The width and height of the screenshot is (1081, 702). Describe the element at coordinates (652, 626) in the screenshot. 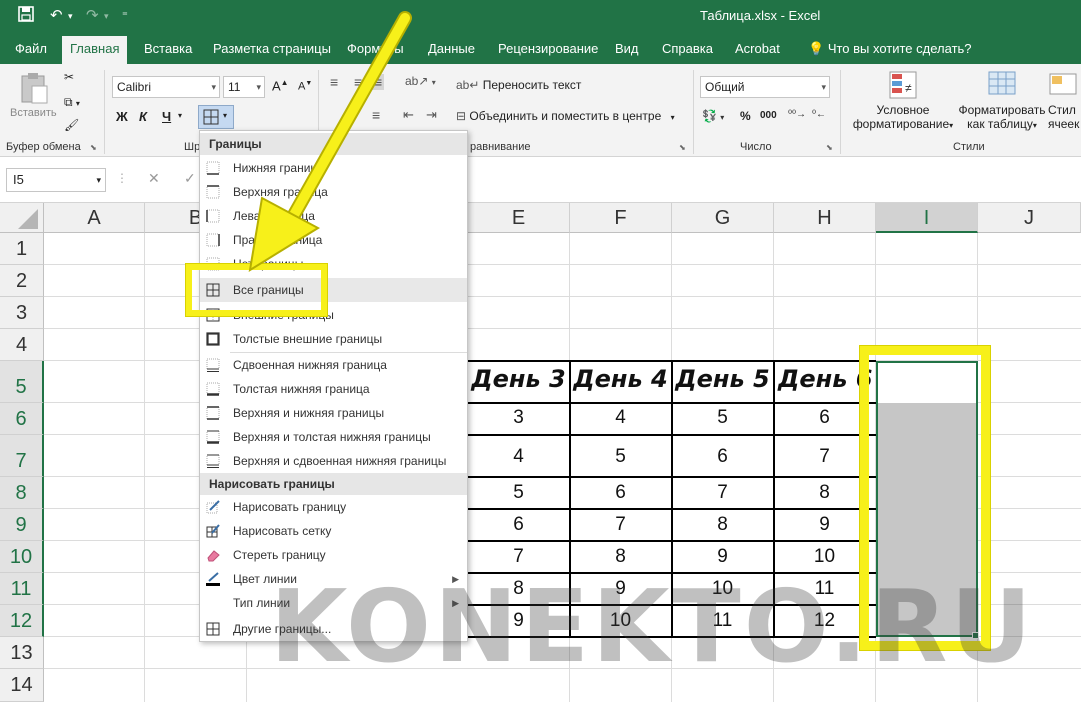

I see `watermark: KONEKTO.RU` at that location.